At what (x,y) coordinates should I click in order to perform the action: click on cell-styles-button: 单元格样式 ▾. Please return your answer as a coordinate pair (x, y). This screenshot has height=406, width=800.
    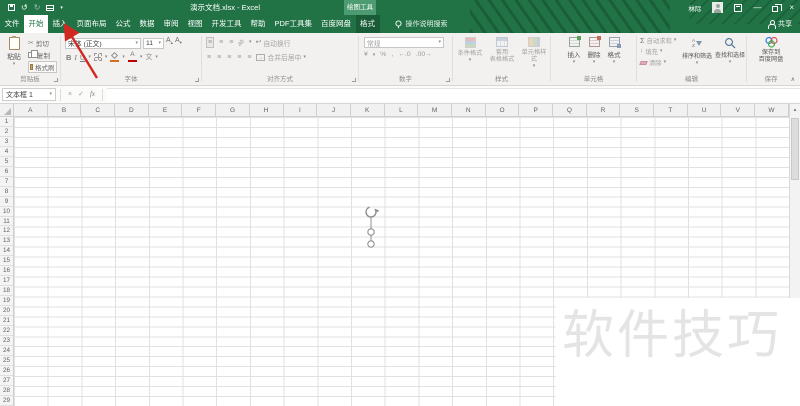
    Looking at the image, I should click on (534, 56).